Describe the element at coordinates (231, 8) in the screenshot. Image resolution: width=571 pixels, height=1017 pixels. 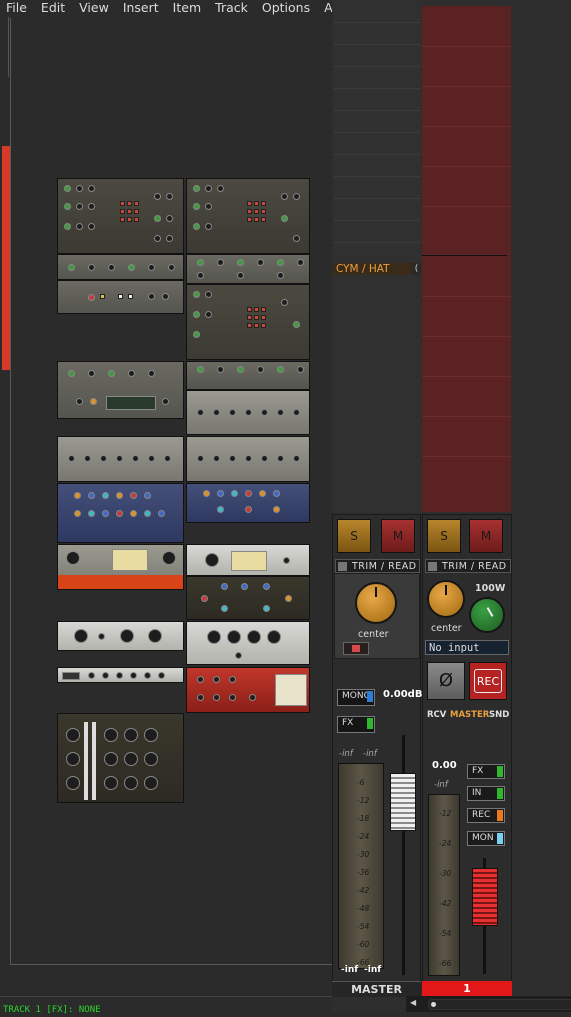
I see `menu-track: Track` at that location.